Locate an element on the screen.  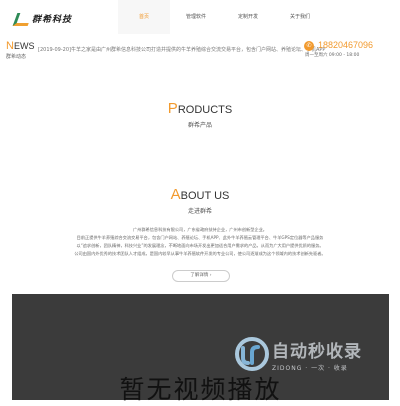
logo-text: 群希科技 is located at coordinates (52, 19).